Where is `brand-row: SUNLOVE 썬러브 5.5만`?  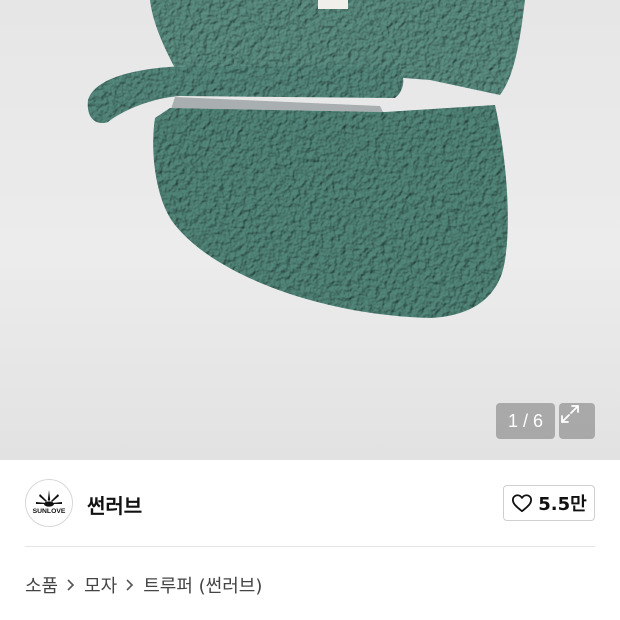 brand-row: SUNLOVE 썬러브 5.5만 is located at coordinates (310, 503).